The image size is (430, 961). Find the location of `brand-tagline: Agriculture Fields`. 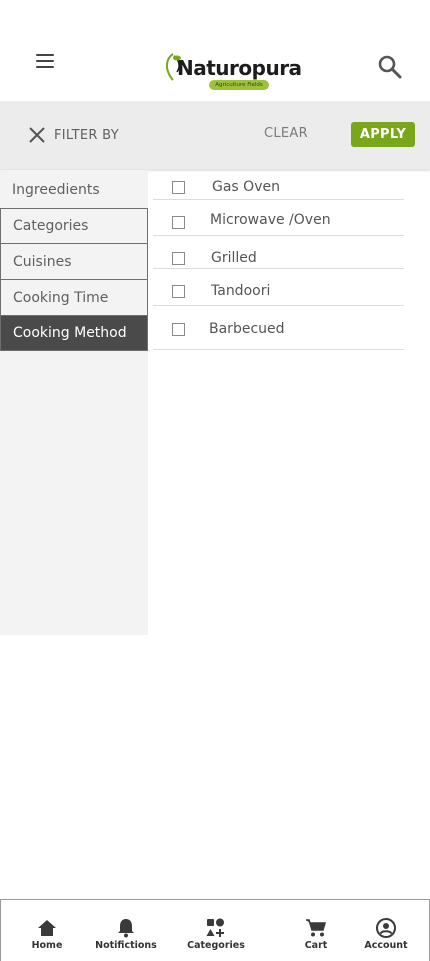

brand-tagline: Agriculture Fields is located at coordinates (239, 85).